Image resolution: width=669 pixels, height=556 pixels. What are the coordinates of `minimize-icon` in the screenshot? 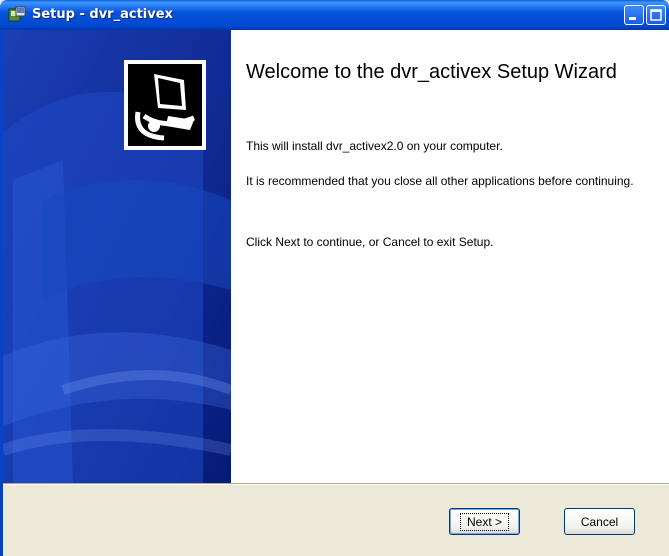 It's located at (632, 18).